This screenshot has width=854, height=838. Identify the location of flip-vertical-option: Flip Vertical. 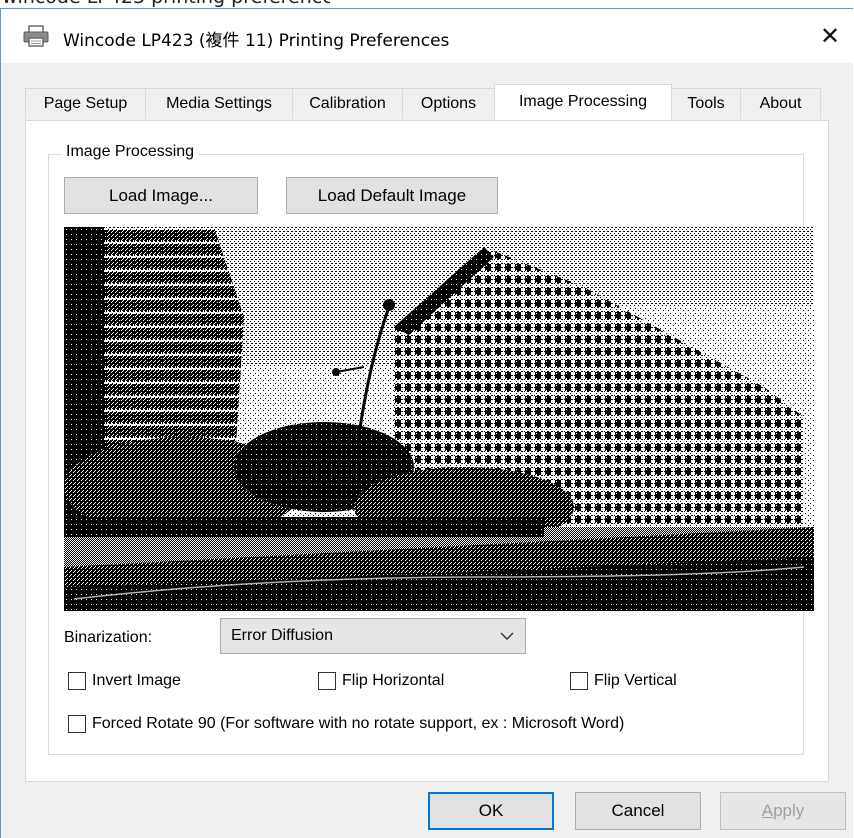
(623, 681).